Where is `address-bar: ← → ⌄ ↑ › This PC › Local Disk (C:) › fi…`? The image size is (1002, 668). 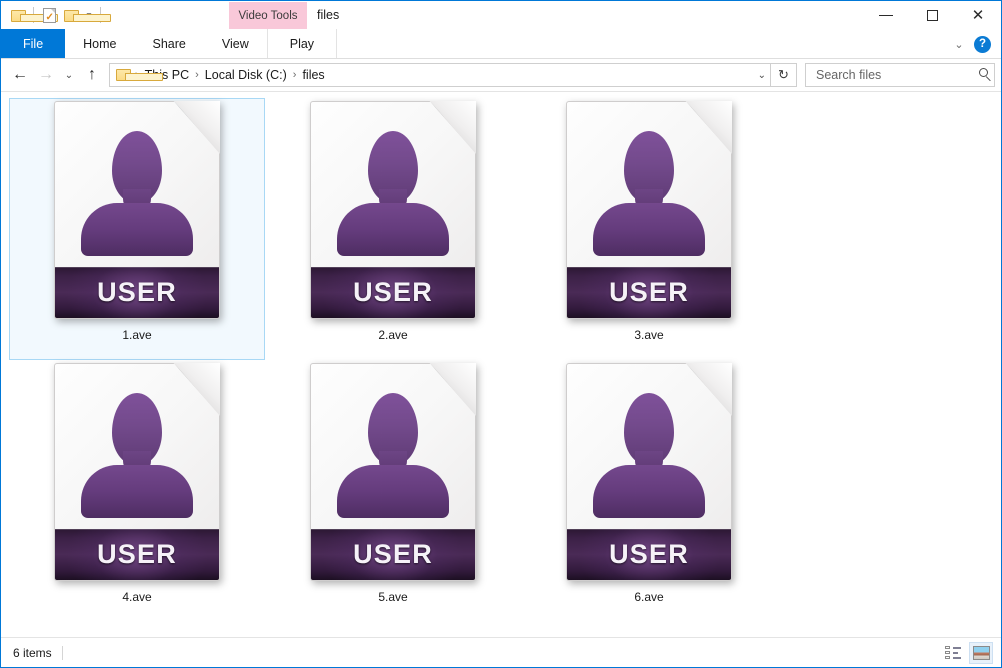 address-bar: ← → ⌄ ↑ › This PC › Local Disk (C:) › fi… is located at coordinates (501, 75).